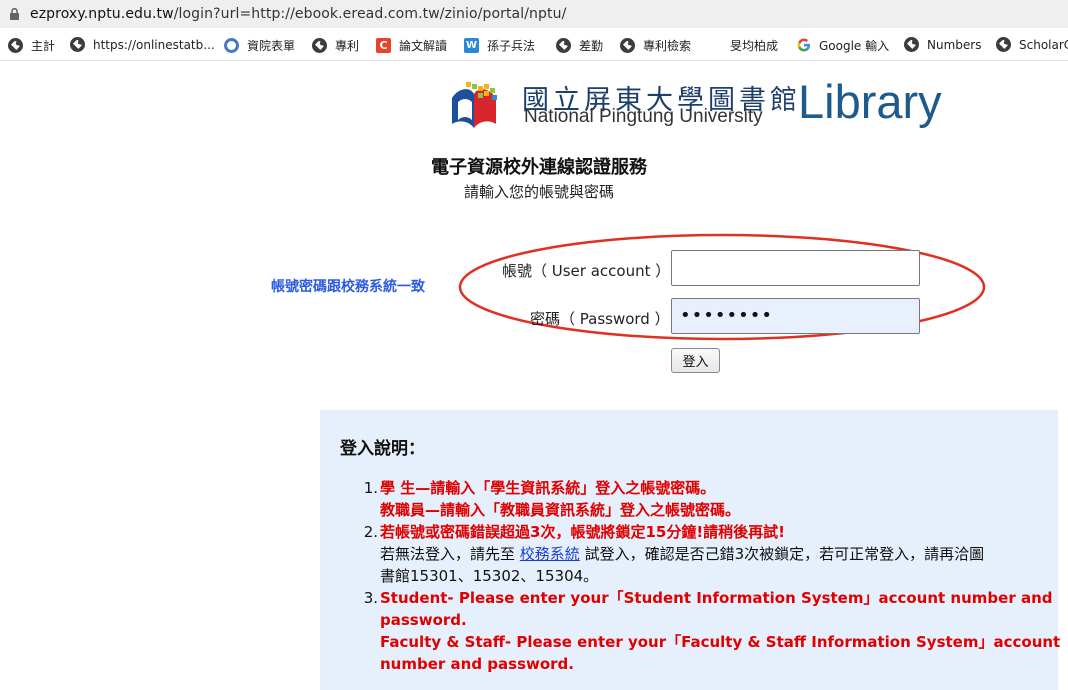  I want to click on bookmark-label: 專利, so click(347, 46).